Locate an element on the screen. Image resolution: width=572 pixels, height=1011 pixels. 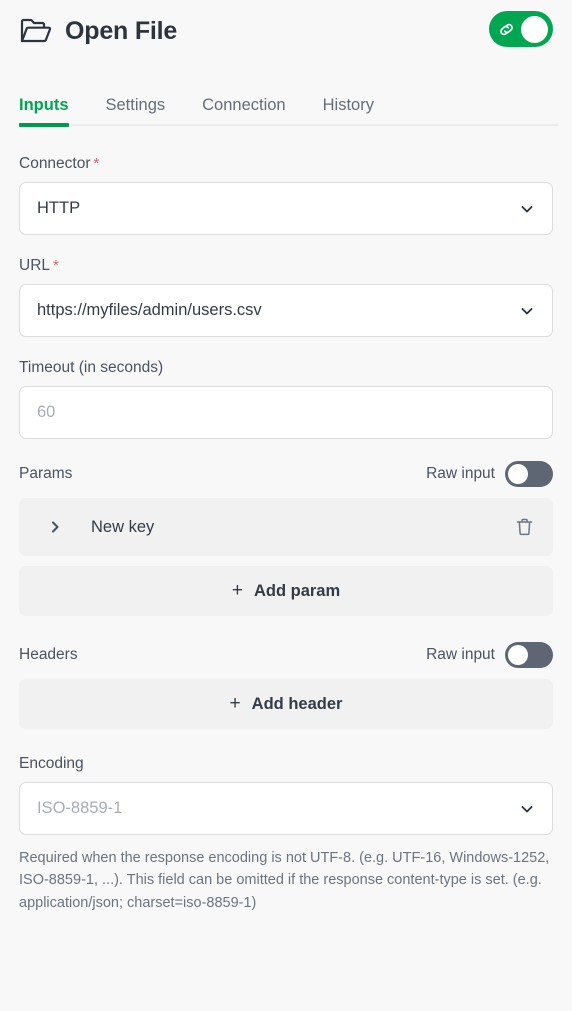
tab-bar: Inputs Settings Connection History is located at coordinates (286, 102).